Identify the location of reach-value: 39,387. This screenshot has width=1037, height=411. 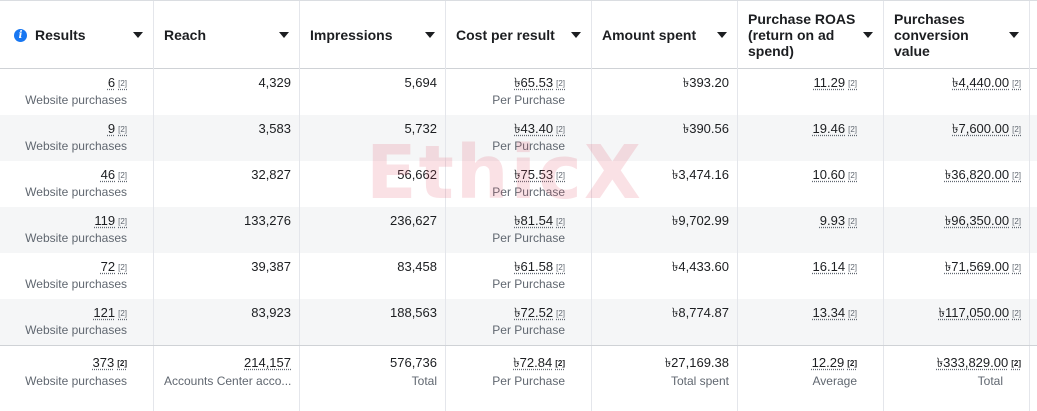
(271, 266).